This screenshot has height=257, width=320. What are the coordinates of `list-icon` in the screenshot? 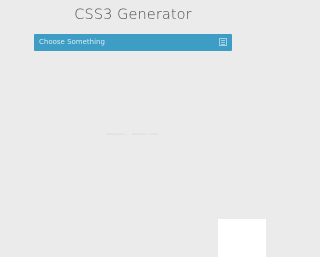 It's located at (223, 42).